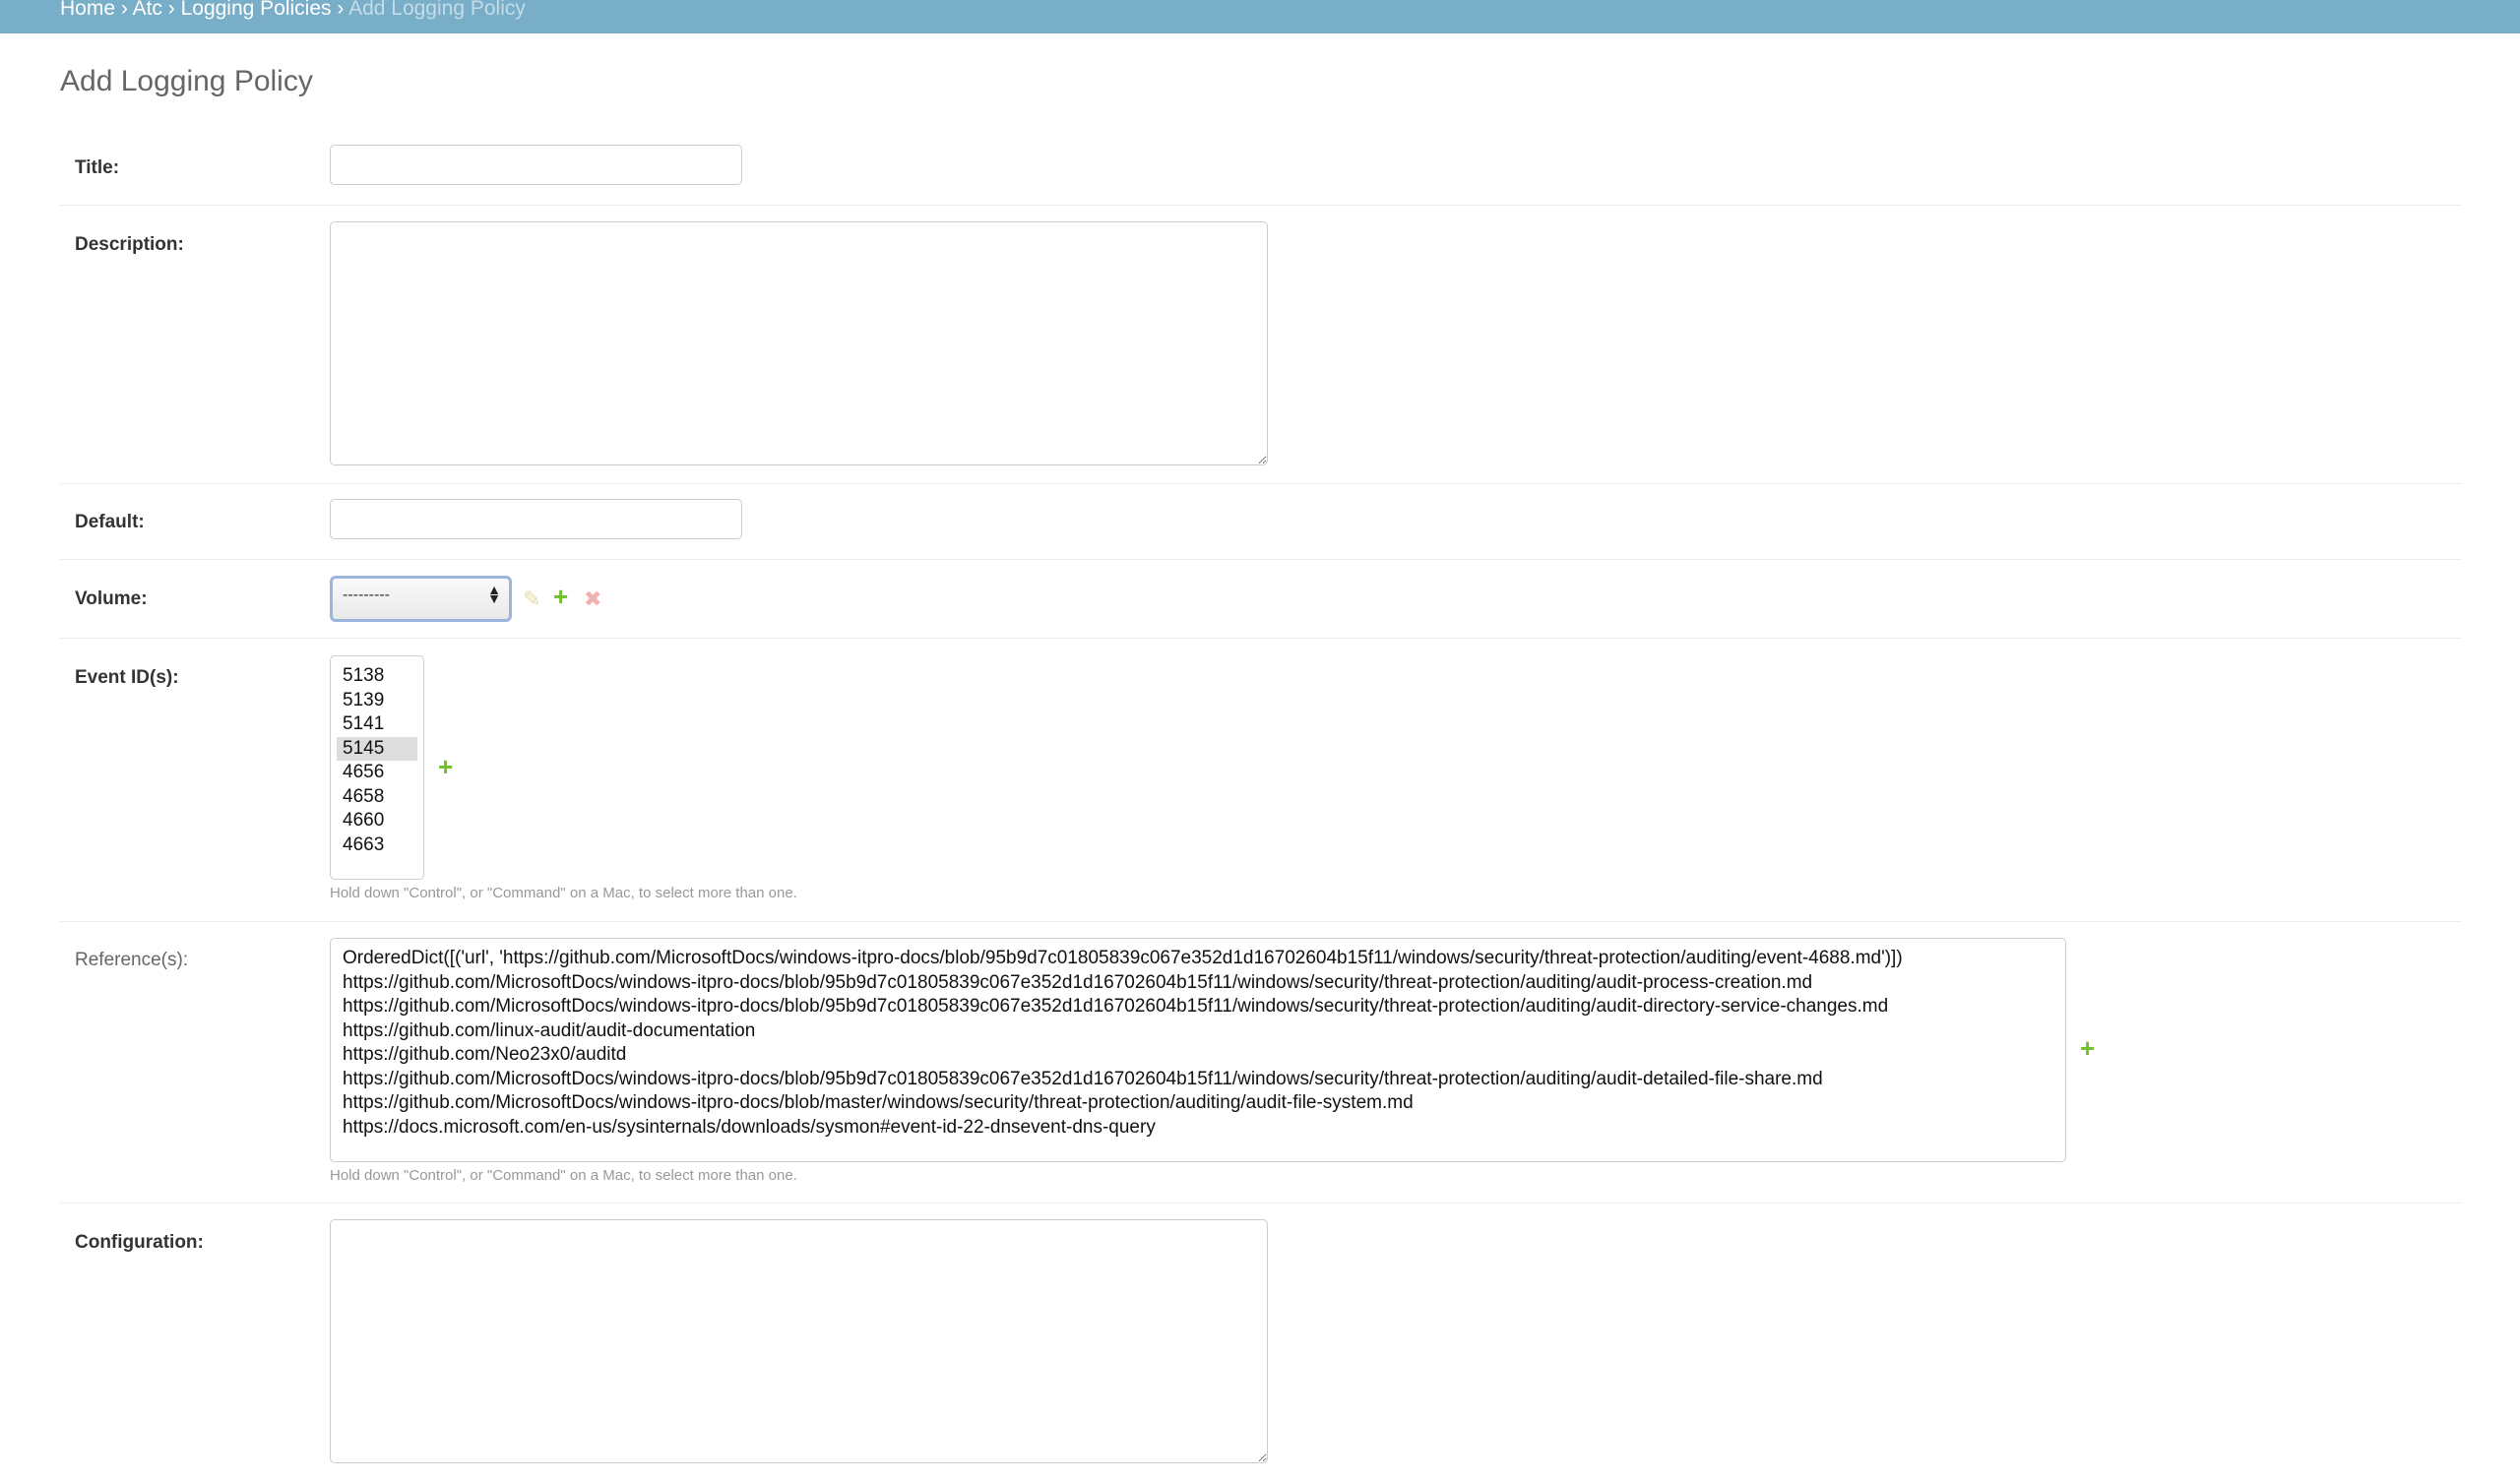 Image resolution: width=2520 pixels, height=1482 pixels. I want to click on list-option: 4658, so click(377, 797).